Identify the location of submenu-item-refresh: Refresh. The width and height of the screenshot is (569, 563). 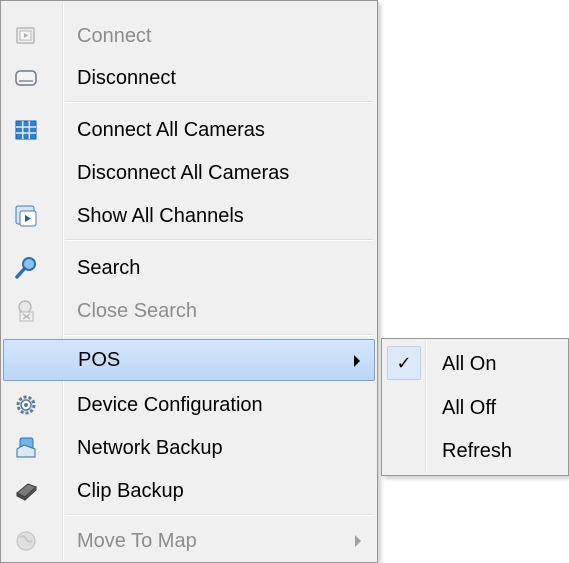
(475, 451).